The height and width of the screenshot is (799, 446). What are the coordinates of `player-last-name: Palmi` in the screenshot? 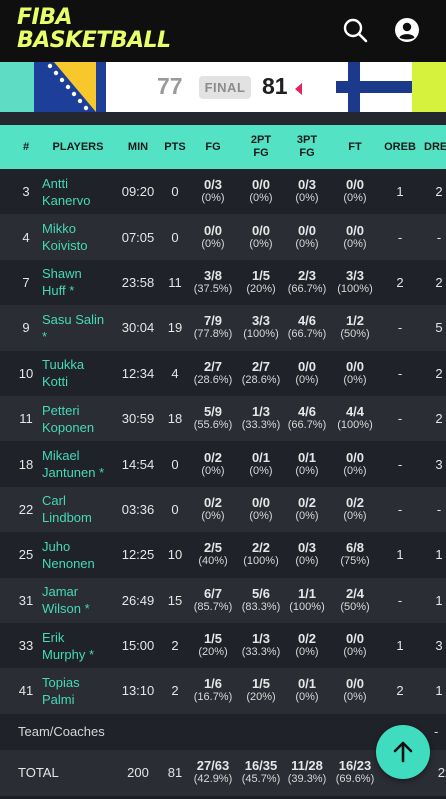 It's located at (58, 699).